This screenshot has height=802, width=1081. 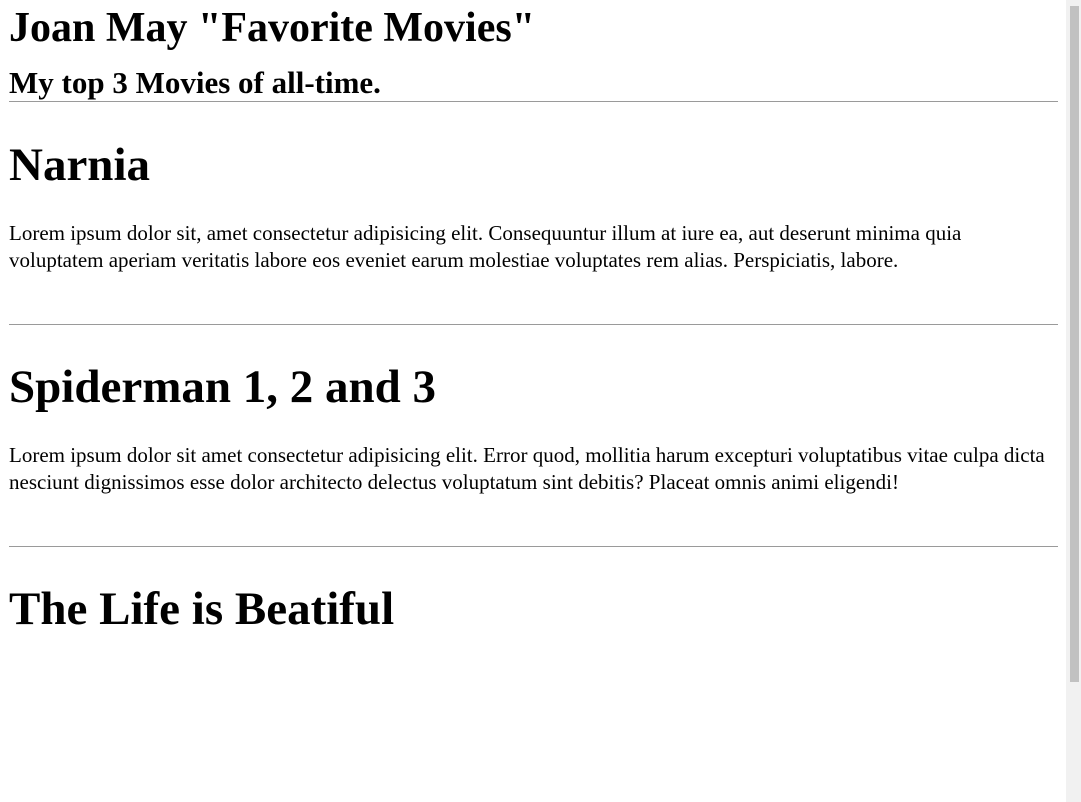 What do you see at coordinates (272, 28) in the screenshot?
I see `page-title: Joan May "Favorite Movies"` at bounding box center [272, 28].